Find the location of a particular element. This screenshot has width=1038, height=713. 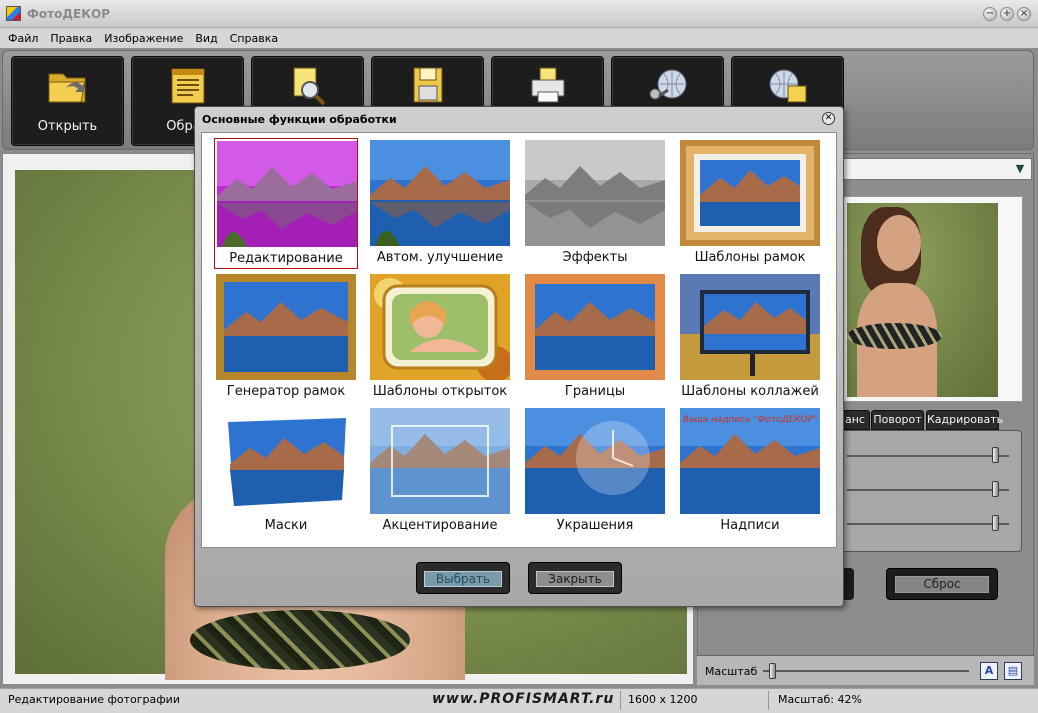

window-title: ФотоДЕКОР is located at coordinates (69, 14).